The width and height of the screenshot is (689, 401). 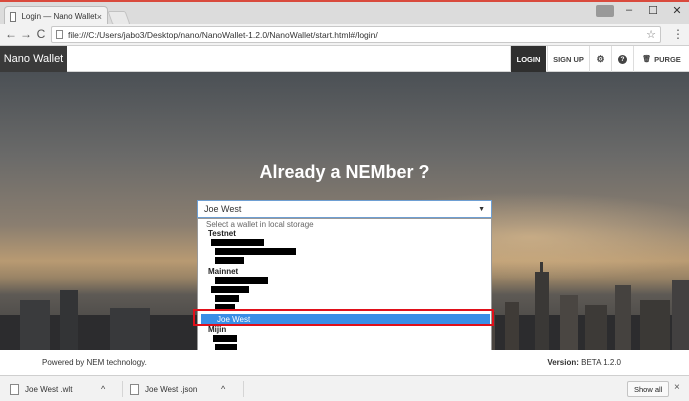 I want to click on app-navbar: Nano Wallet LOGIN SIGN UP ⚙ ? 🗑 PURGE, so click(x=344, y=59).